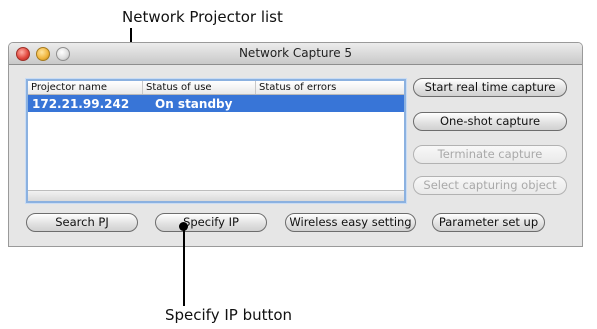  I want to click on column-header-projector-name: Projector name, so click(85, 87).